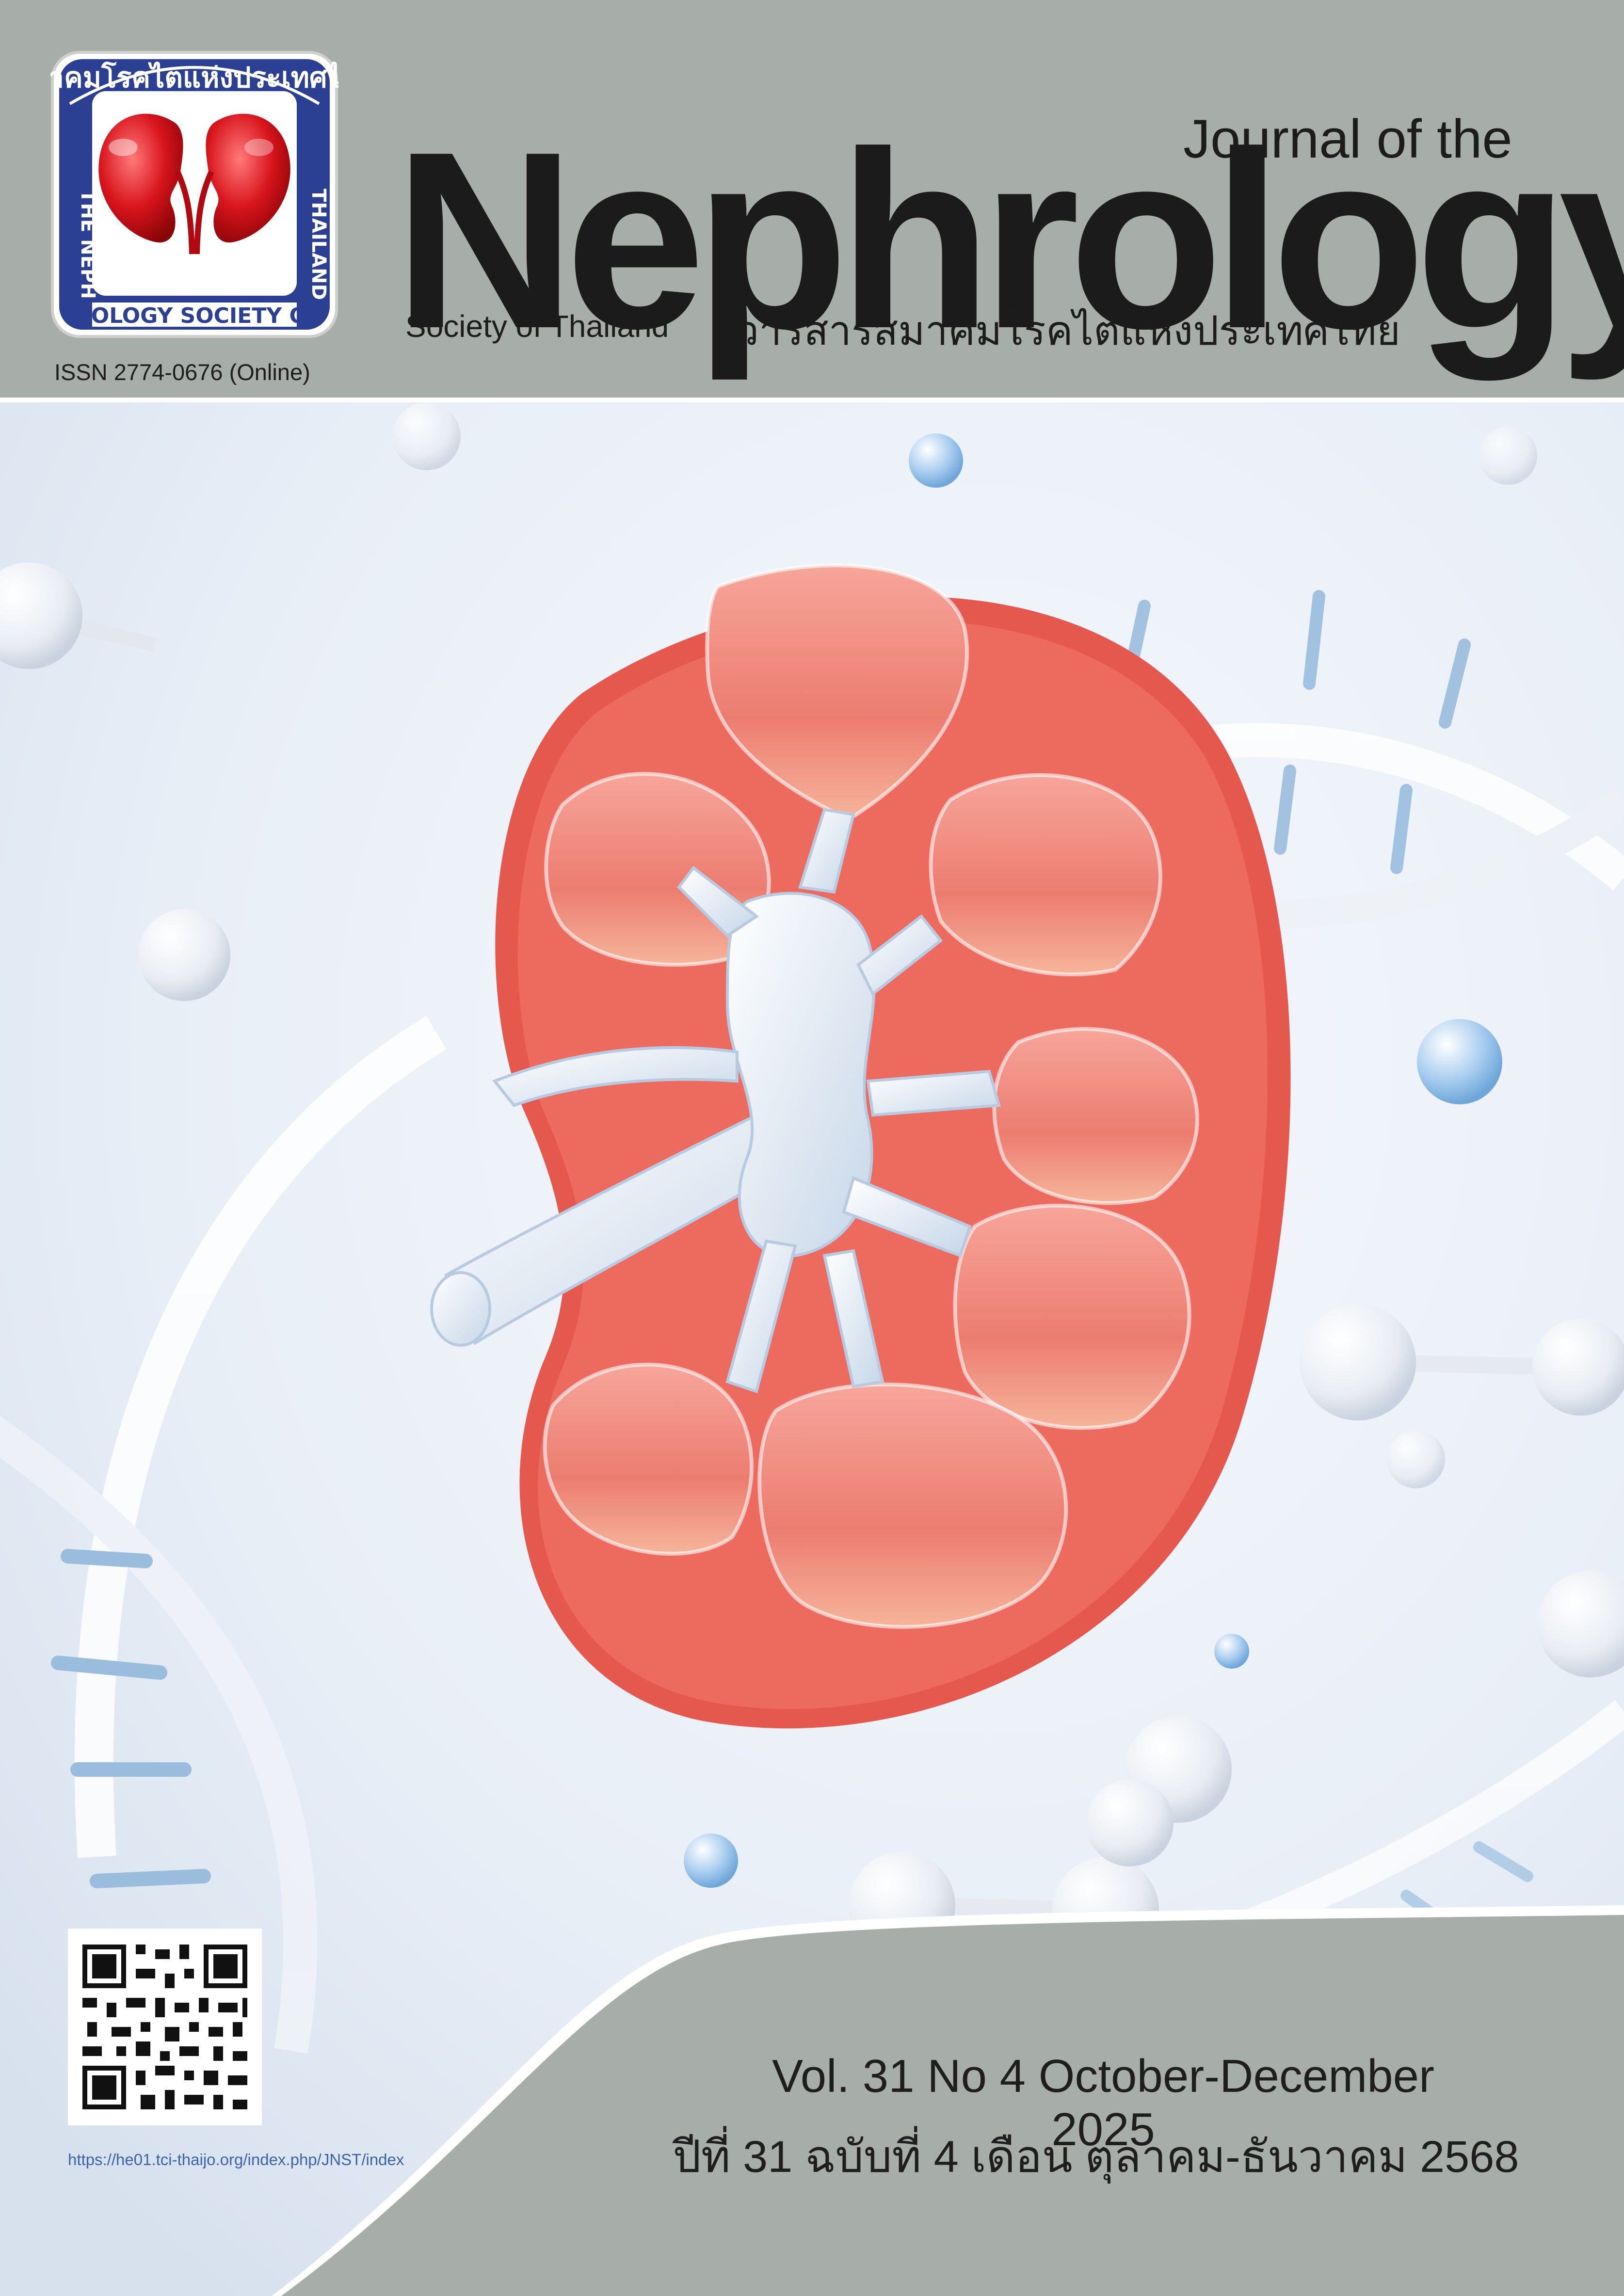 This screenshot has width=1624, height=2296. Describe the element at coordinates (198, 315) in the screenshot. I see `logo-bottom-text-visible: ROLOGY SOCIETY OF` at that location.